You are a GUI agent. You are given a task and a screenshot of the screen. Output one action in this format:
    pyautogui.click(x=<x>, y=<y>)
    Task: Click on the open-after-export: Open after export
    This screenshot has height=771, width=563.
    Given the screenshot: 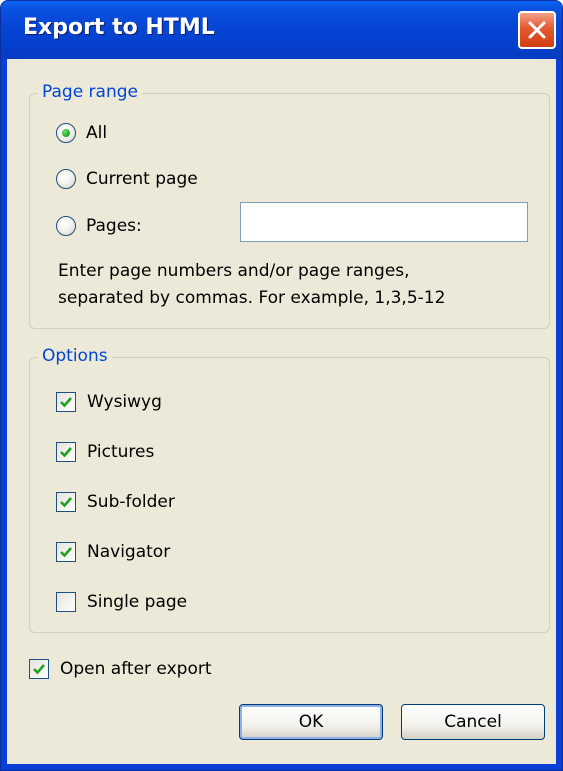 What is the action you would take?
    pyautogui.click(x=120, y=669)
    